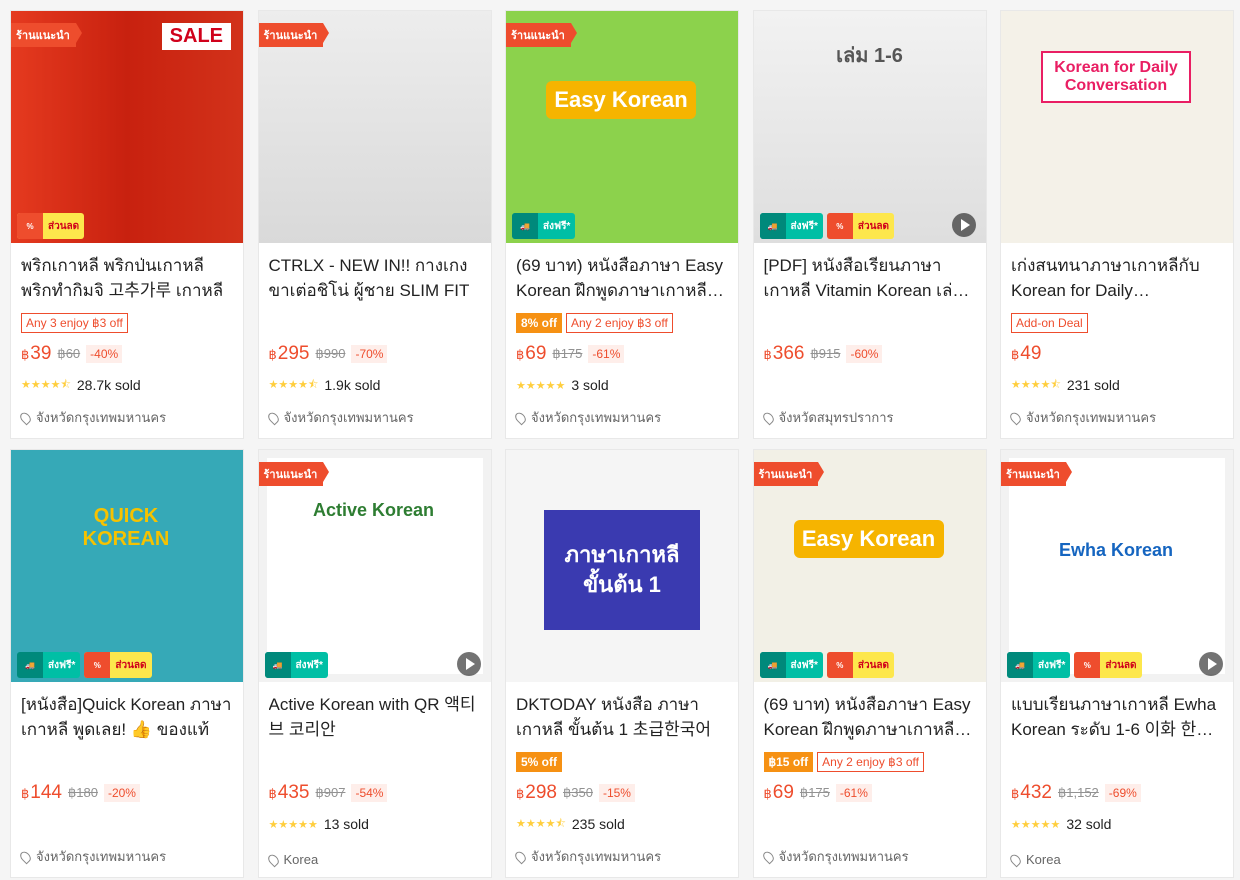 The image size is (1240, 880). I want to click on product-image: Easy Korean ร้านแนะนำ 🚚 ส่งฟรี*, so click(622, 127).